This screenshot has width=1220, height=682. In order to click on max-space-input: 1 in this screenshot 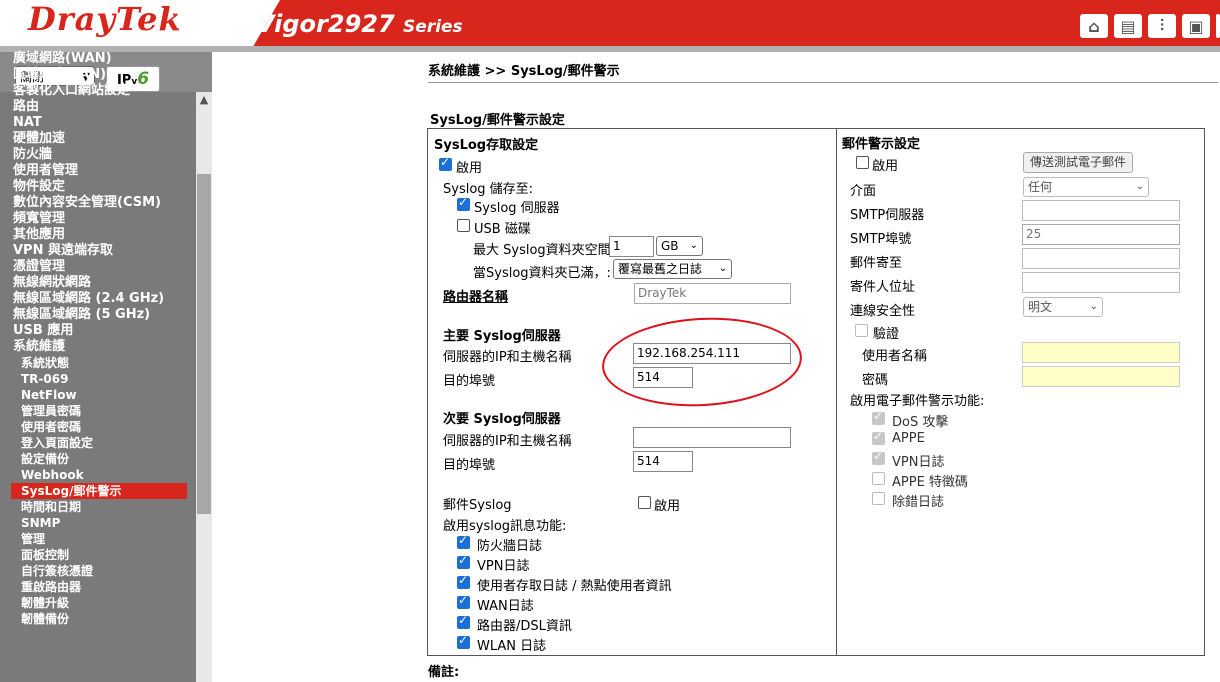, I will do `click(631, 246)`.